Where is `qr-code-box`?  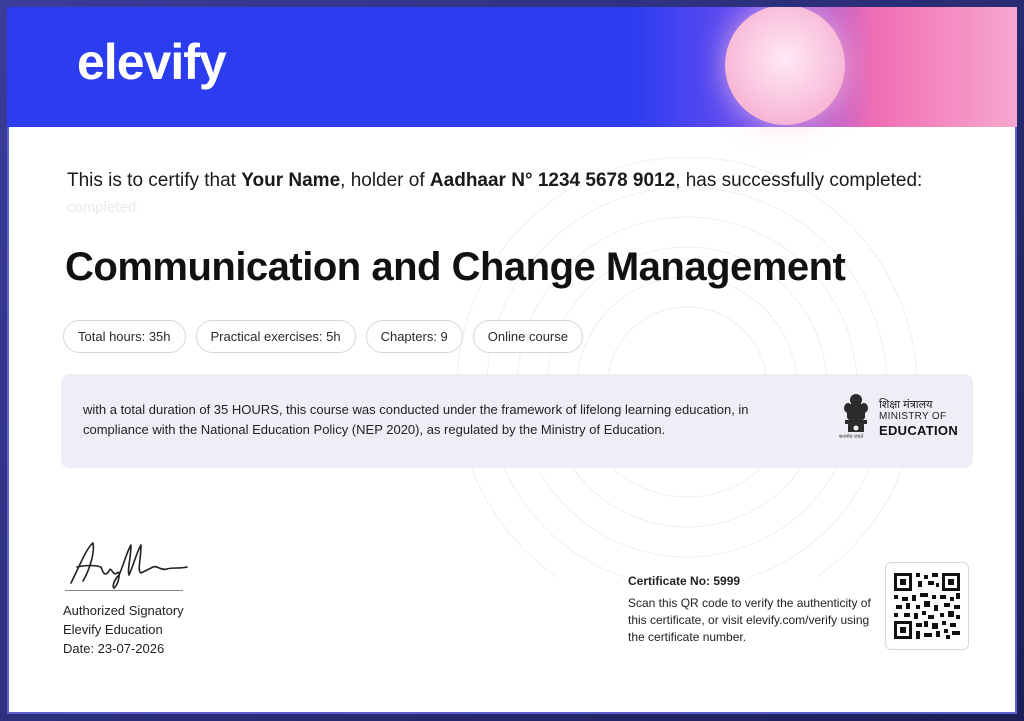
qr-code-box is located at coordinates (927, 606).